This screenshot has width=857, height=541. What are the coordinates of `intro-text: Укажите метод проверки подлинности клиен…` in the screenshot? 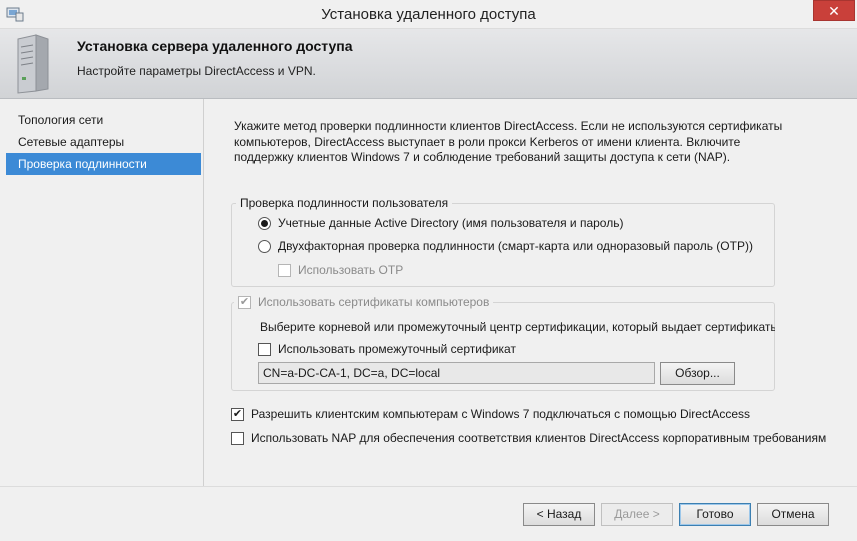 It's located at (514, 142).